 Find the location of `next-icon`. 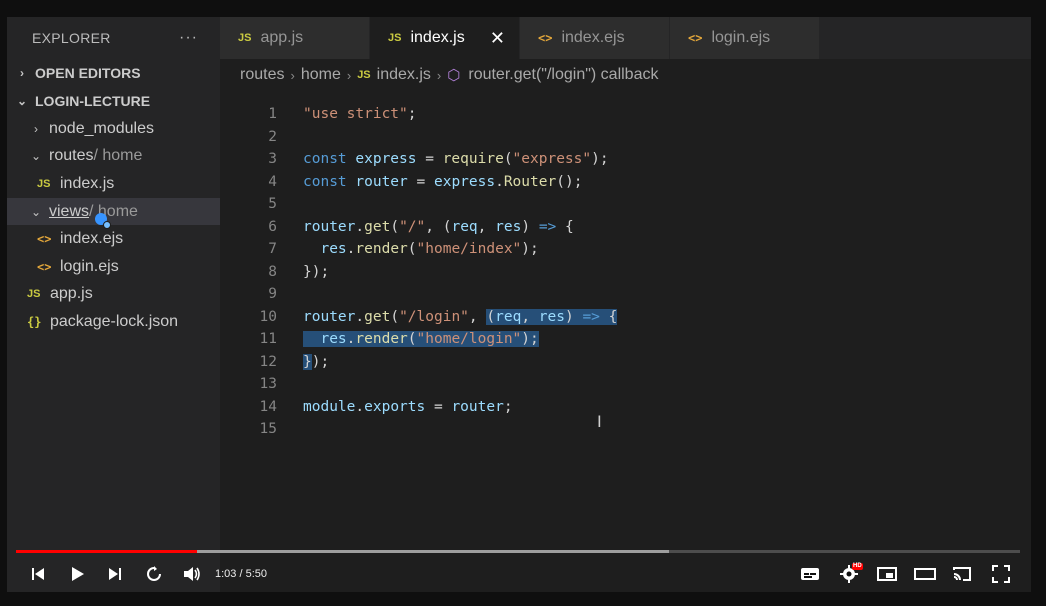

next-icon is located at coordinates (115, 574).